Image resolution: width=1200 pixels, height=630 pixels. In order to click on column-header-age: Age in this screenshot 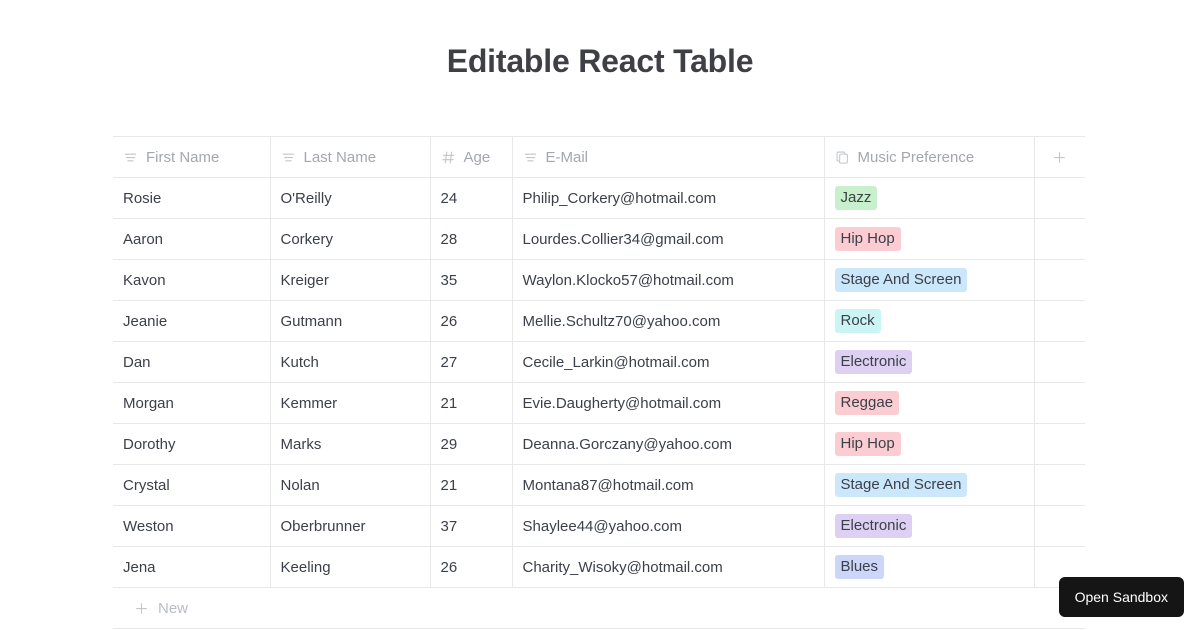, I will do `click(471, 157)`.